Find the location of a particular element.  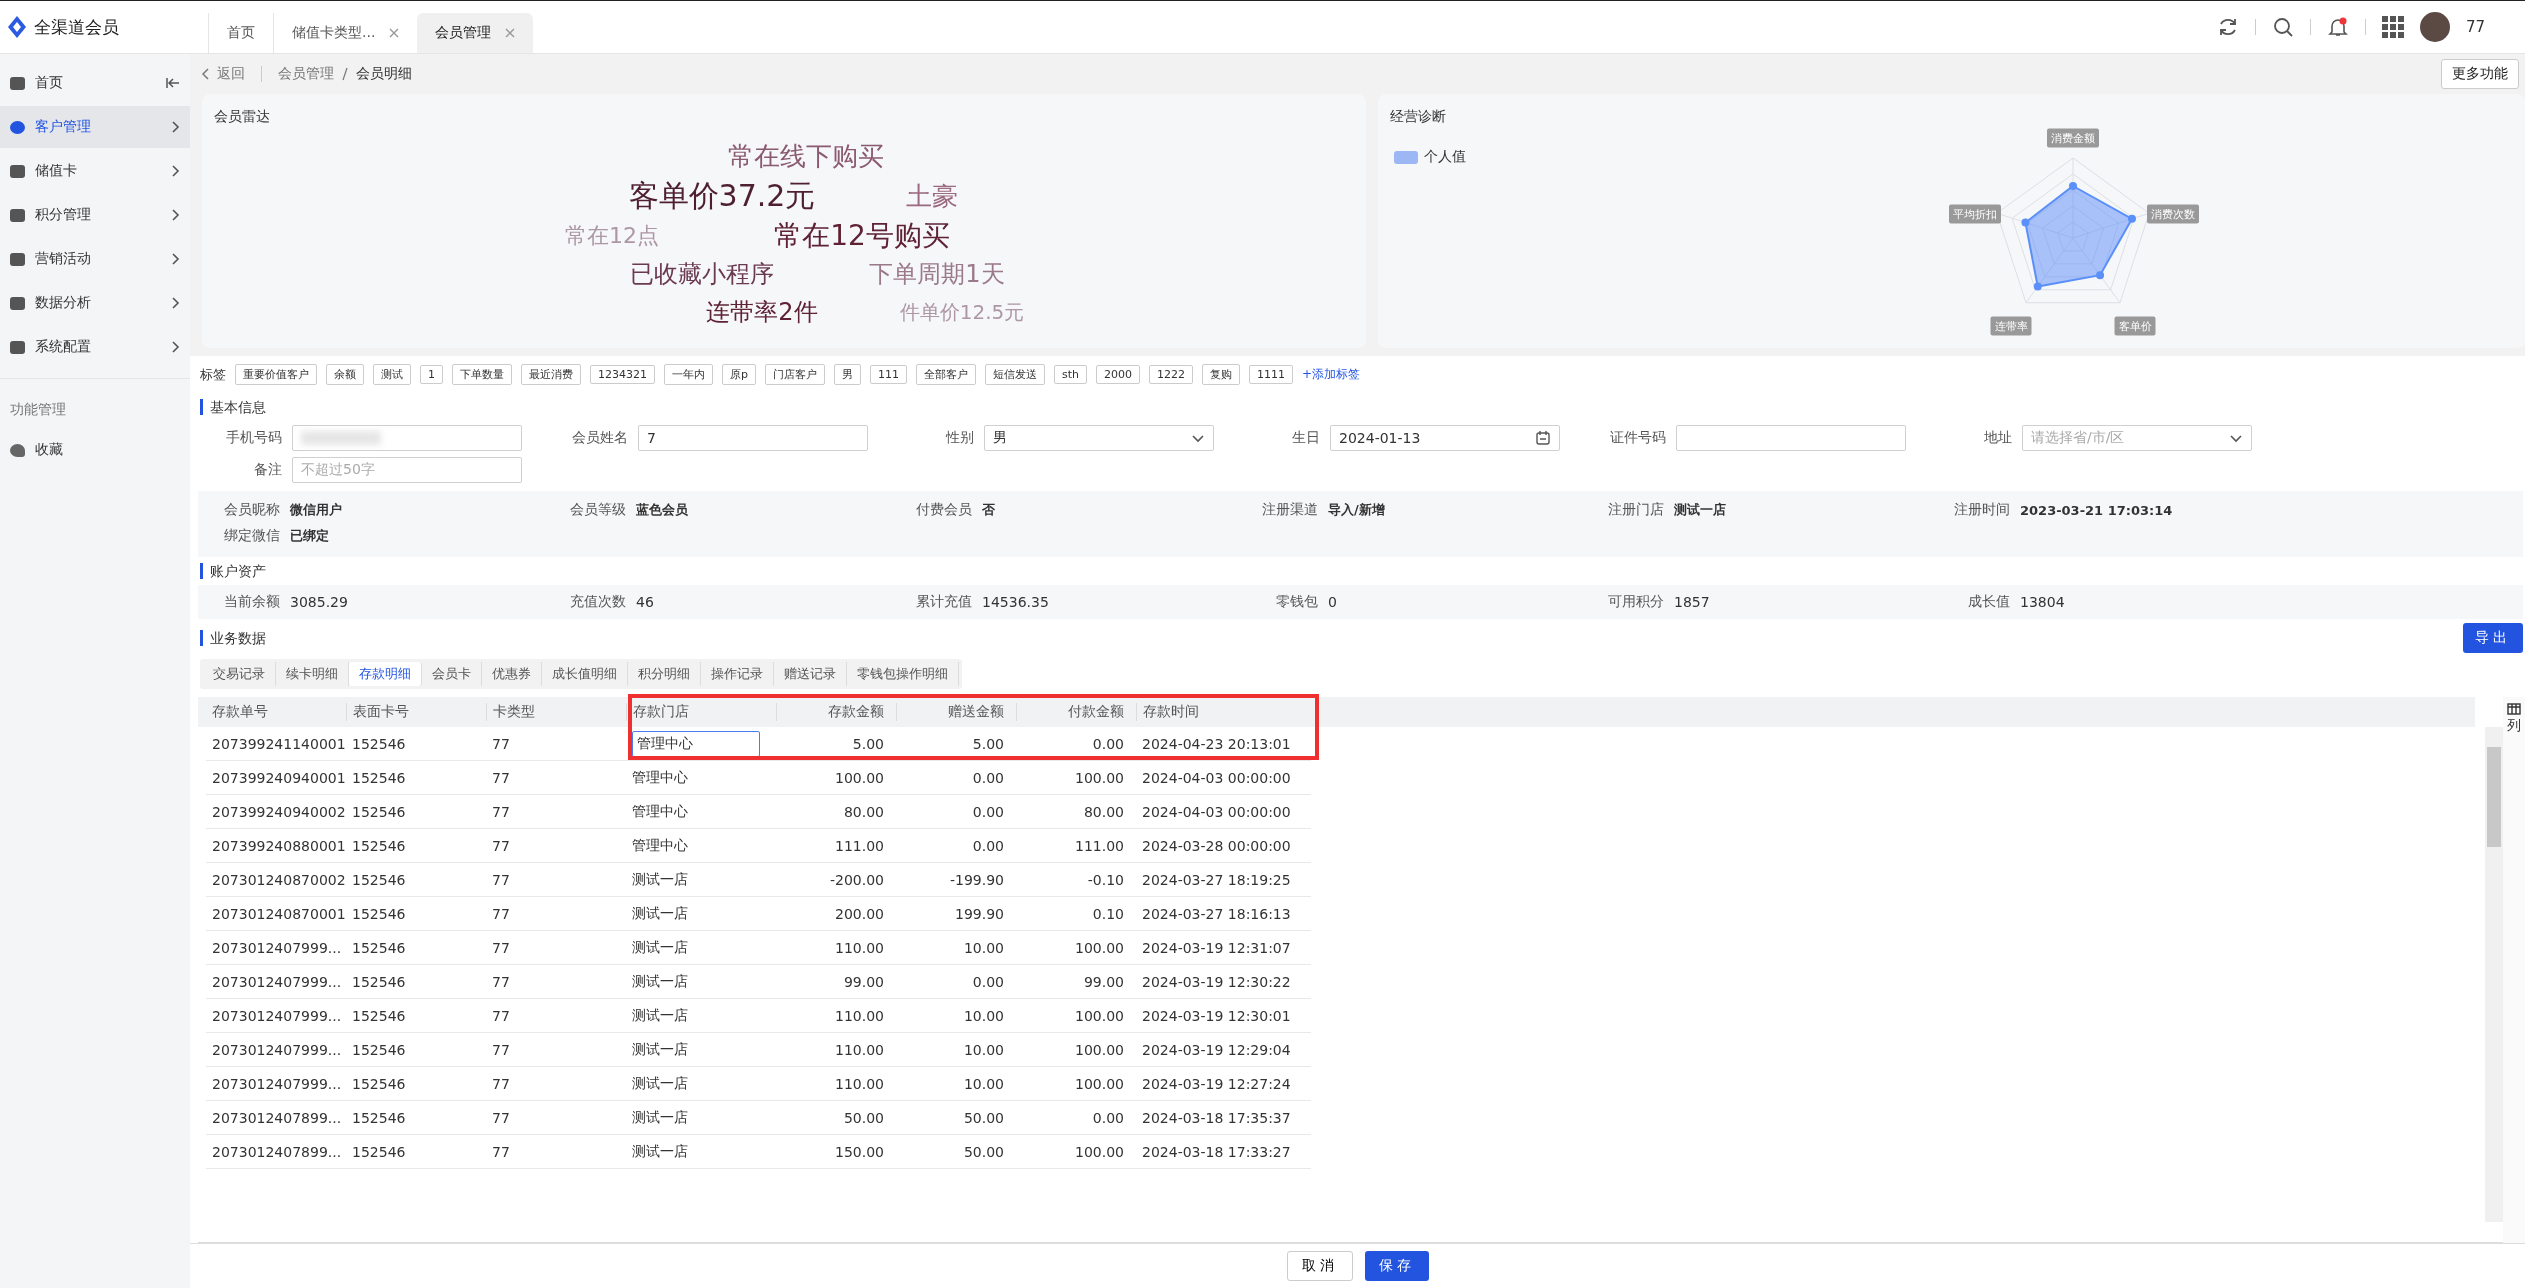

data-tab: 零钱包操作明细 is located at coordinates (903, 674).